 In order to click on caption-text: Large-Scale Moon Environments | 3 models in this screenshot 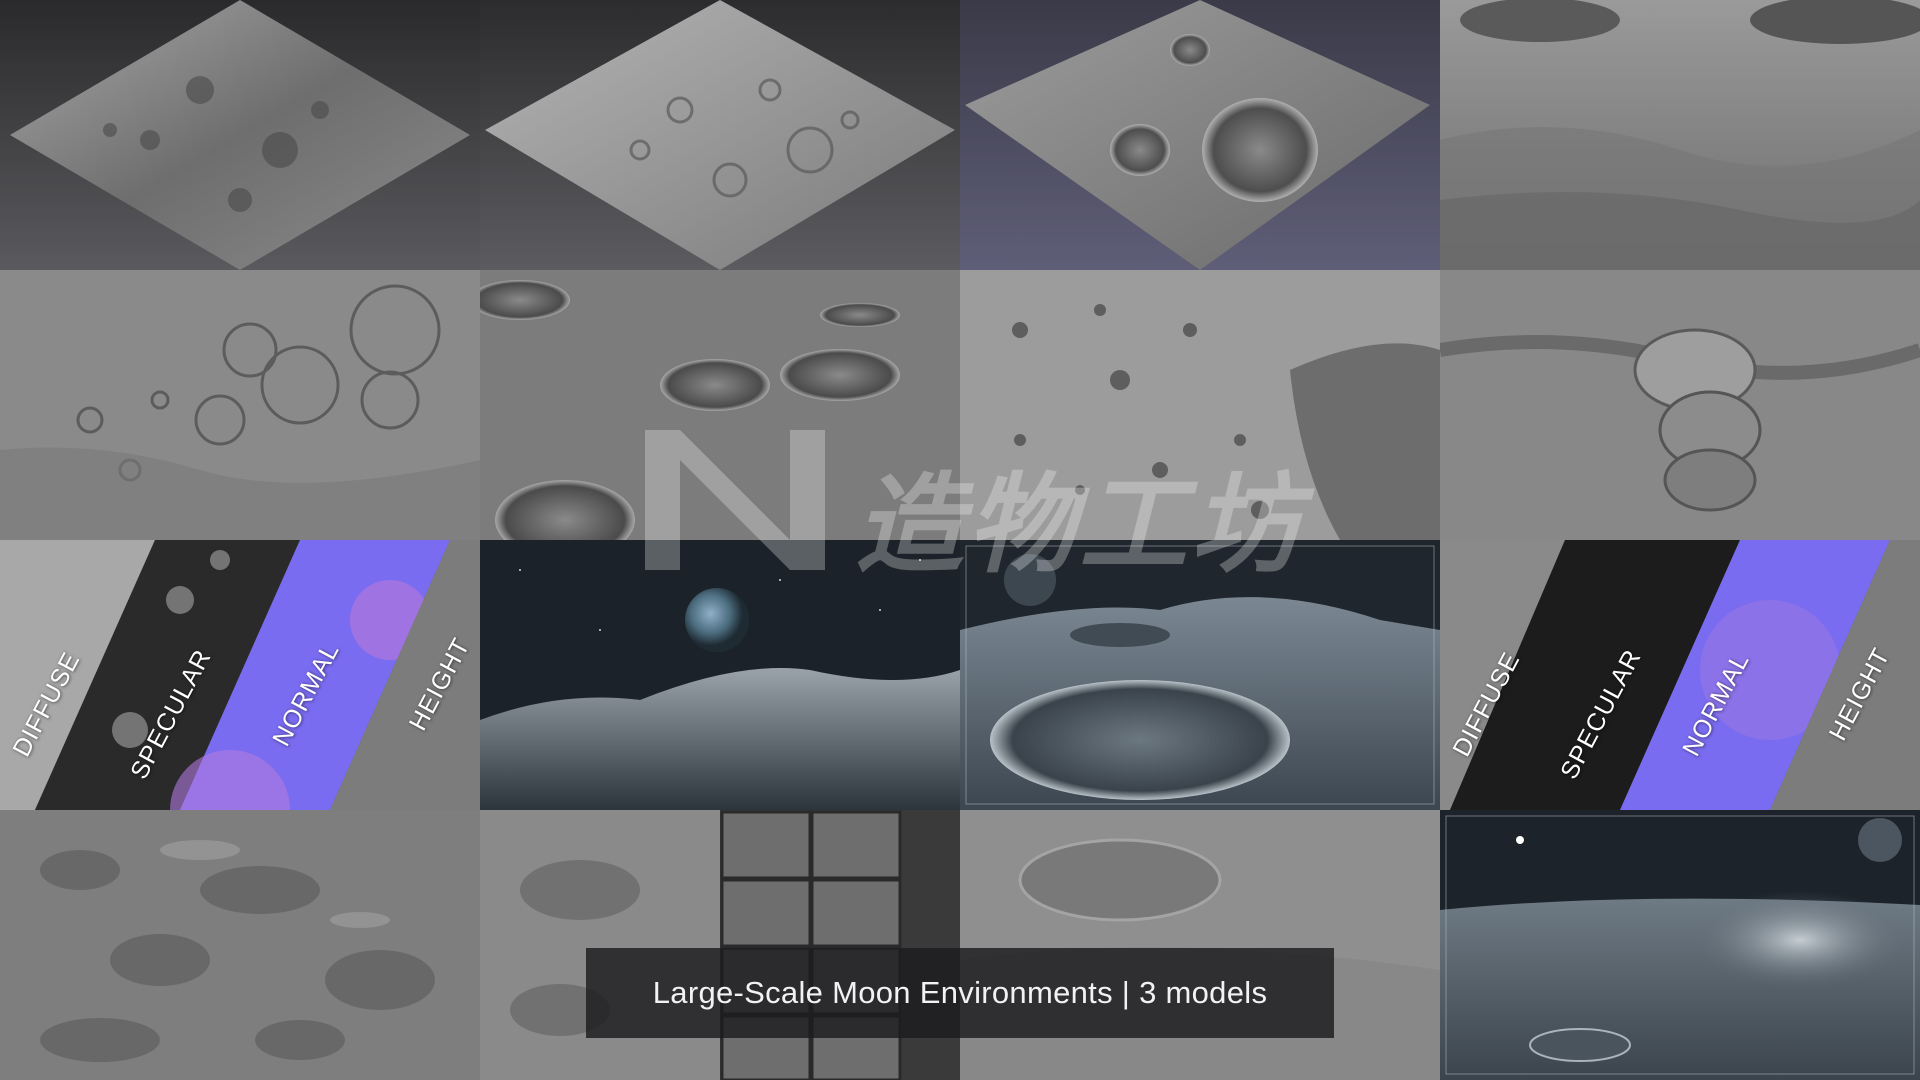, I will do `click(960, 992)`.